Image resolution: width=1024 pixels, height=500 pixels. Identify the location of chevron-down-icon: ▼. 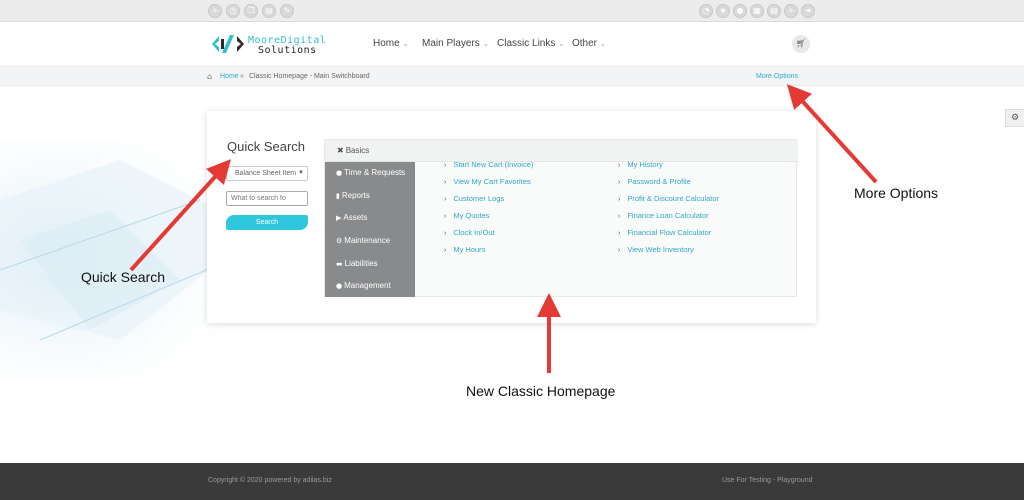
(301, 173).